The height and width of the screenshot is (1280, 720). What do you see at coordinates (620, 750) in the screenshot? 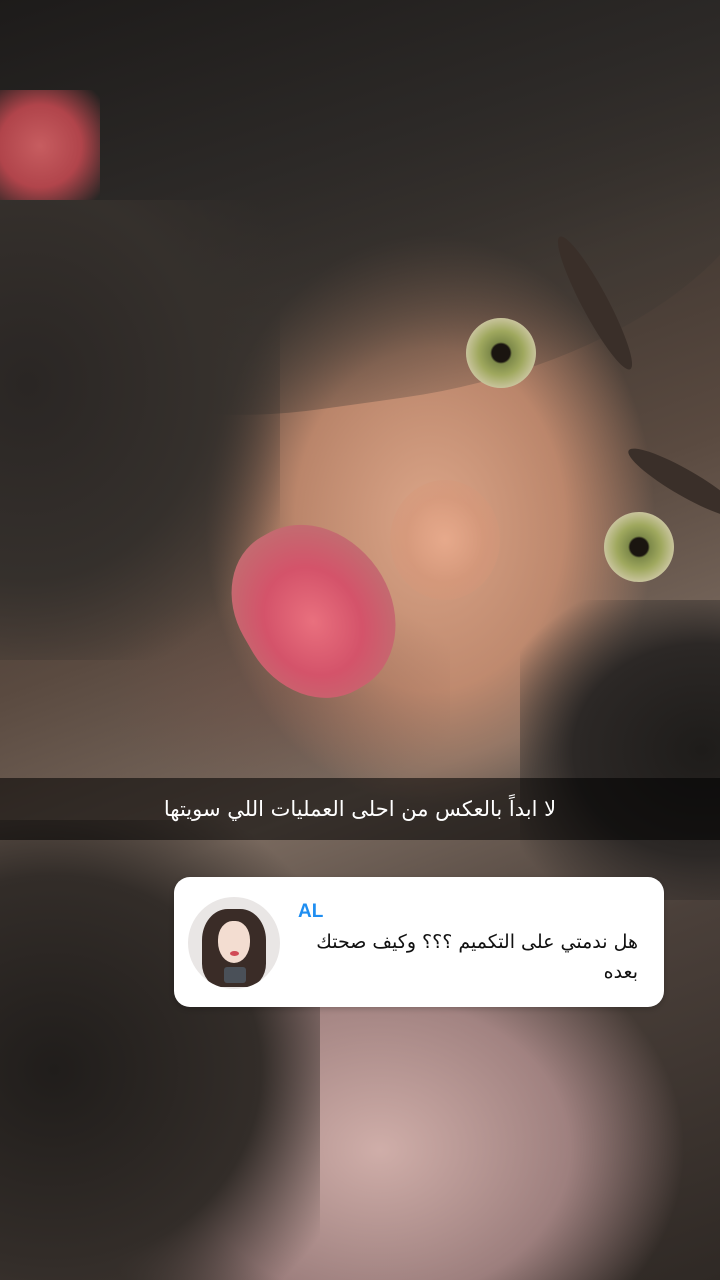
I see `hair-region-right` at bounding box center [620, 750].